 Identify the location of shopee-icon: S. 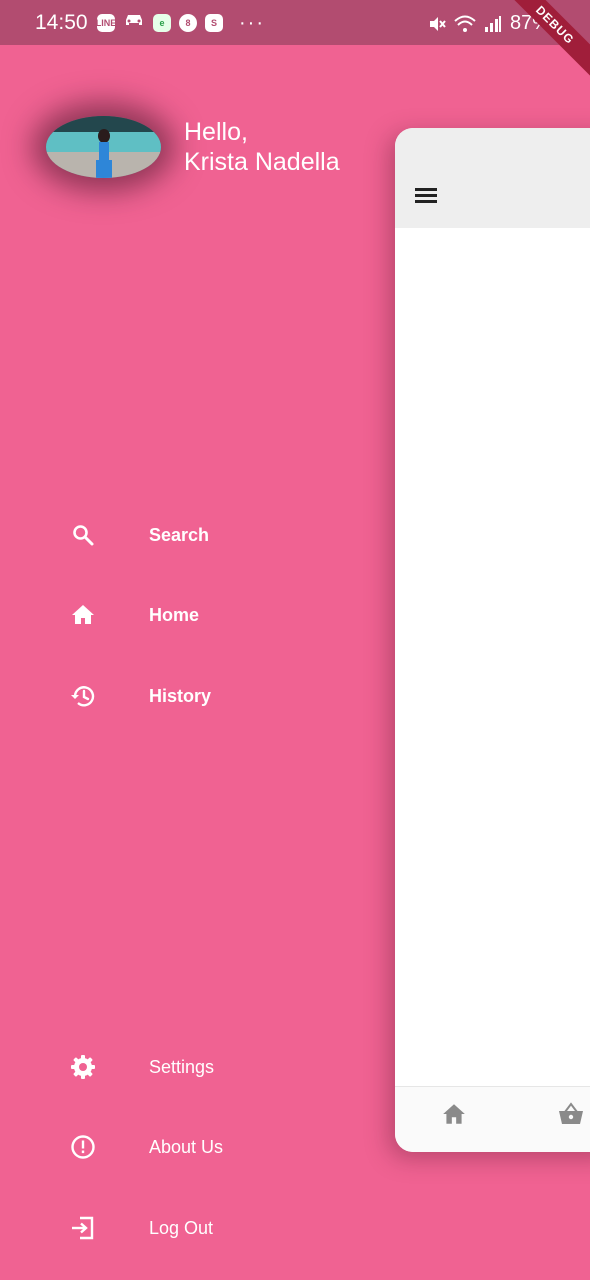
(214, 22).